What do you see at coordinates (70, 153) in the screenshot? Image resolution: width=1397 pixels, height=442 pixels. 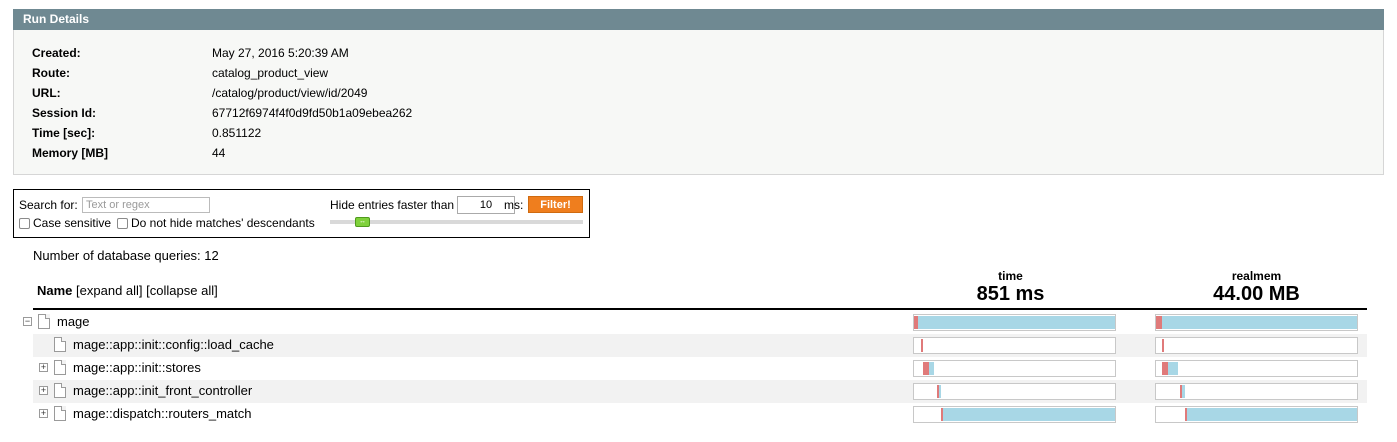 I see `detail-label: Memory [MB]` at bounding box center [70, 153].